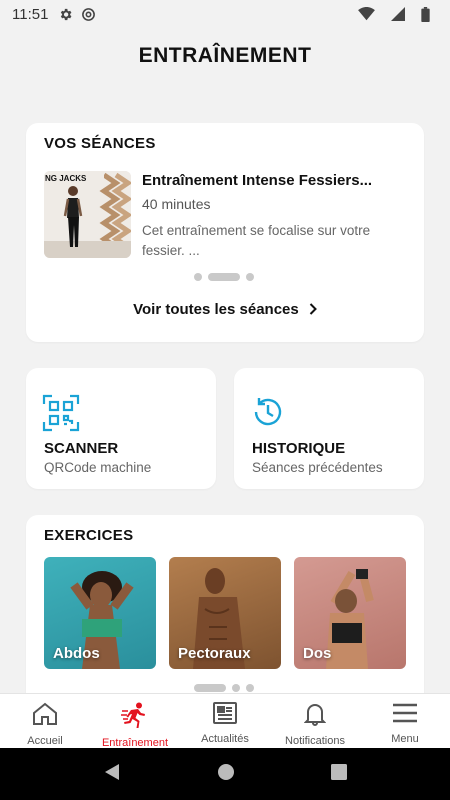 Image resolution: width=450 pixels, height=800 pixels. Describe the element at coordinates (61, 415) in the screenshot. I see `qr-code-icon` at that location.